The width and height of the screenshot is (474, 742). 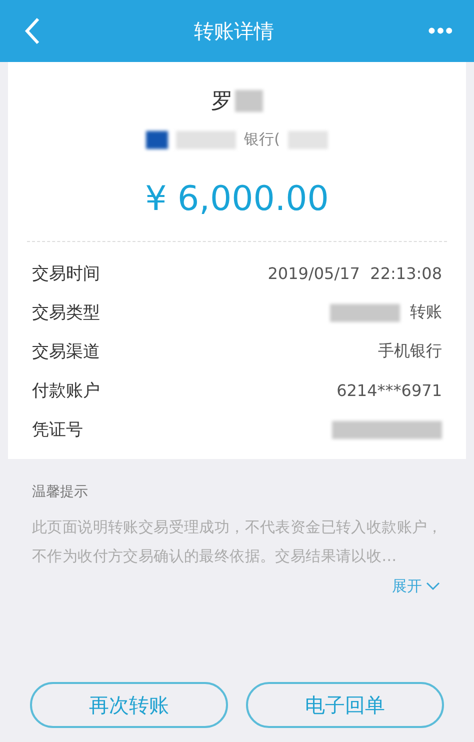 I want to click on payee-name: 罗, so click(x=222, y=102).